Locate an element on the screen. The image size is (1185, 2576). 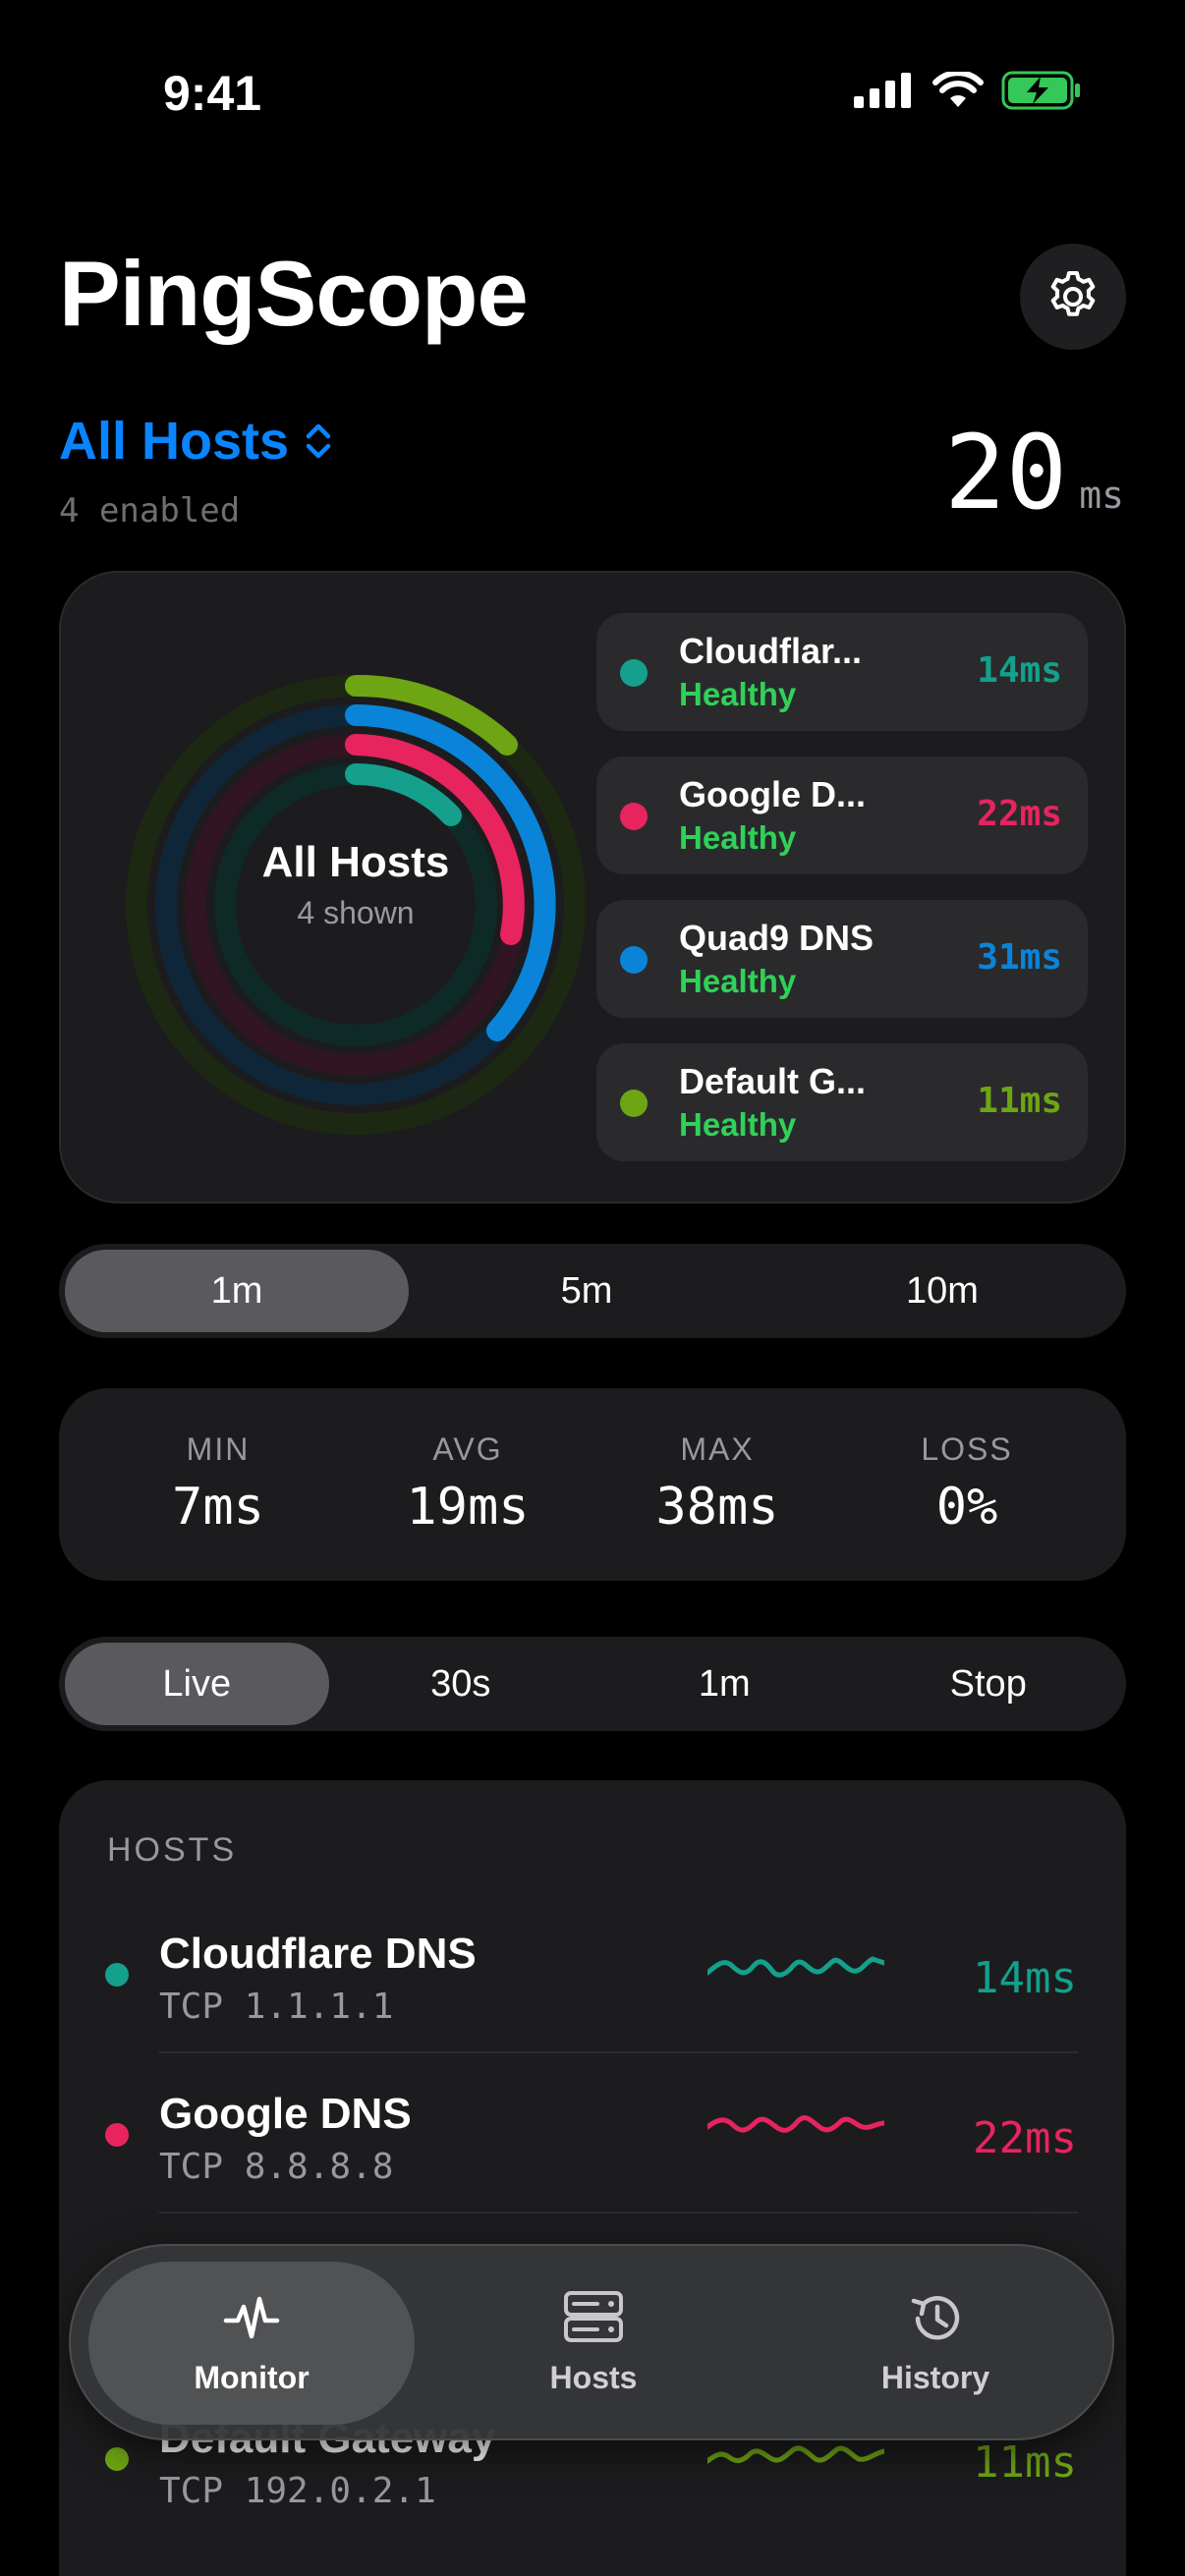
interval-option-30s: 30s is located at coordinates (461, 1684).